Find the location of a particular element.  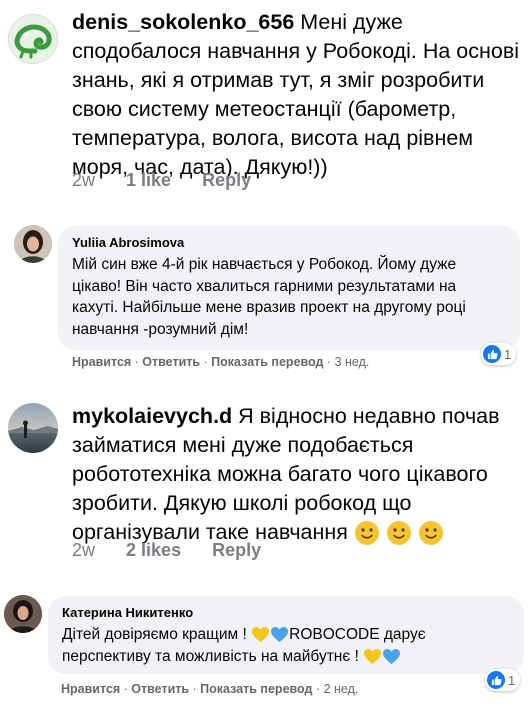

likes-count: 2 likes is located at coordinates (153, 550).